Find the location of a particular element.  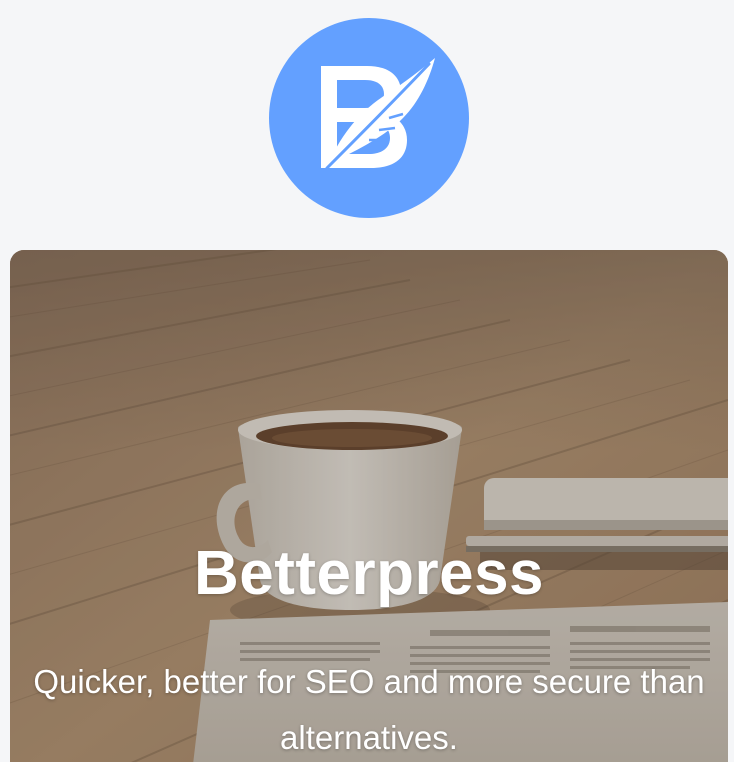

betterpress-logo-icon is located at coordinates (369, 118).